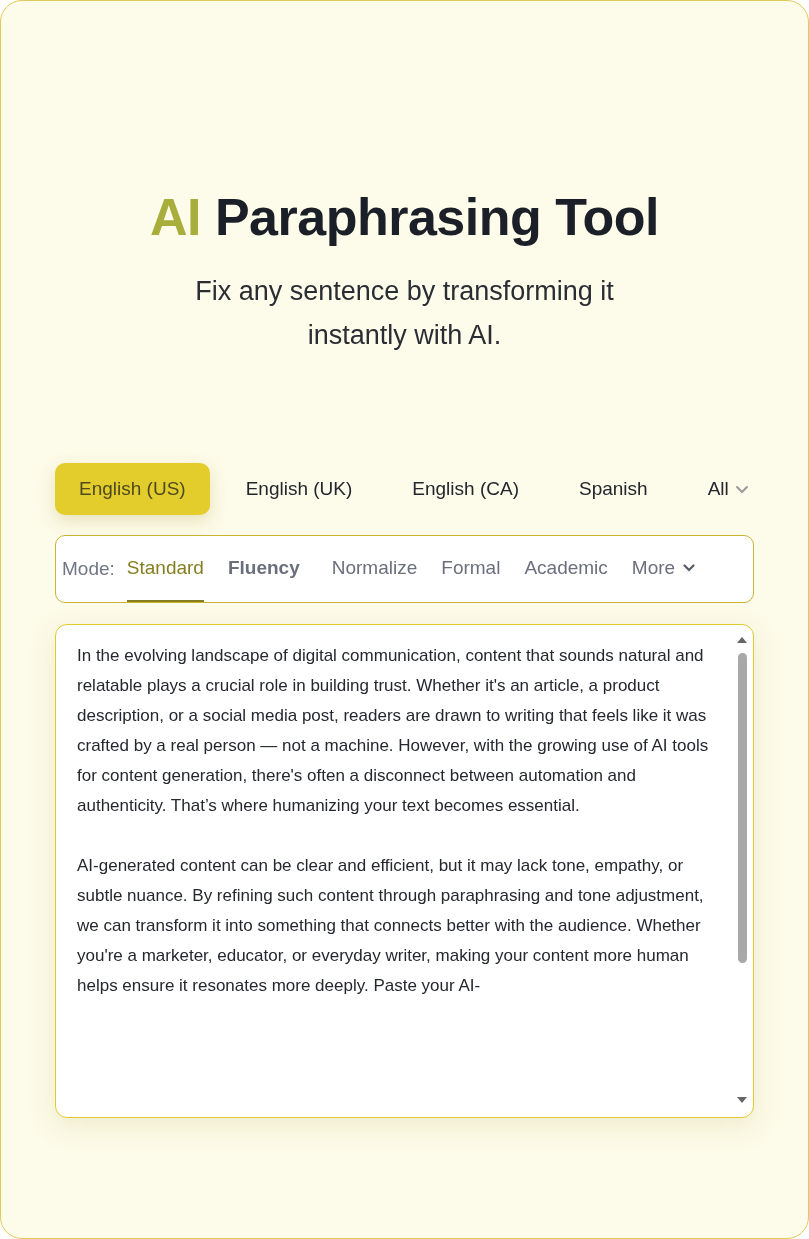 The height and width of the screenshot is (1239, 809). What do you see at coordinates (716, 489) in the screenshot?
I see `language-dropdown: All` at bounding box center [716, 489].